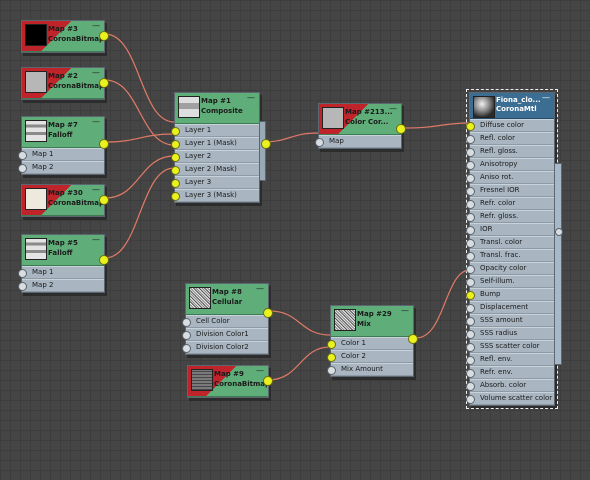  What do you see at coordinates (510, 398) in the screenshot?
I see `input-port: Volume scatter color` at bounding box center [510, 398].